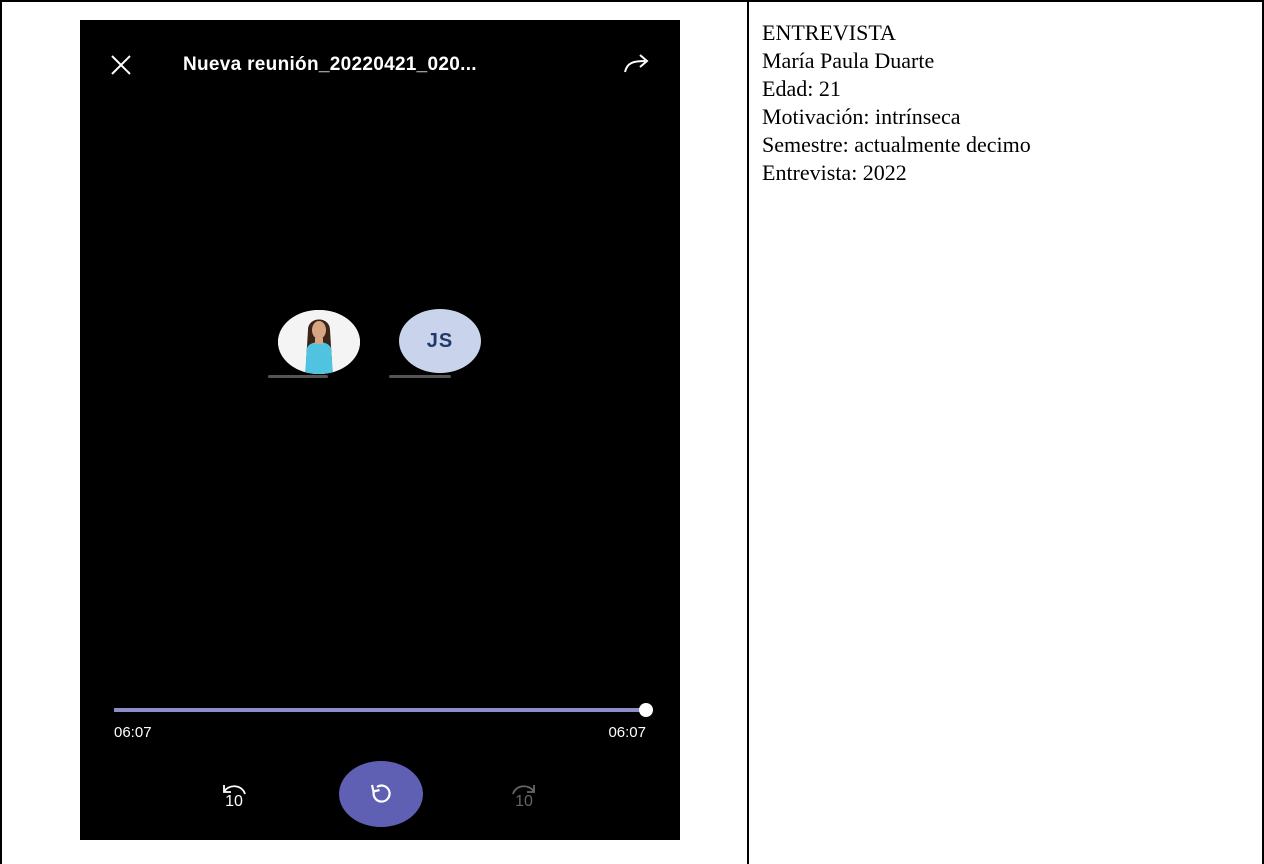  I want to click on progress-fill, so click(380, 710).